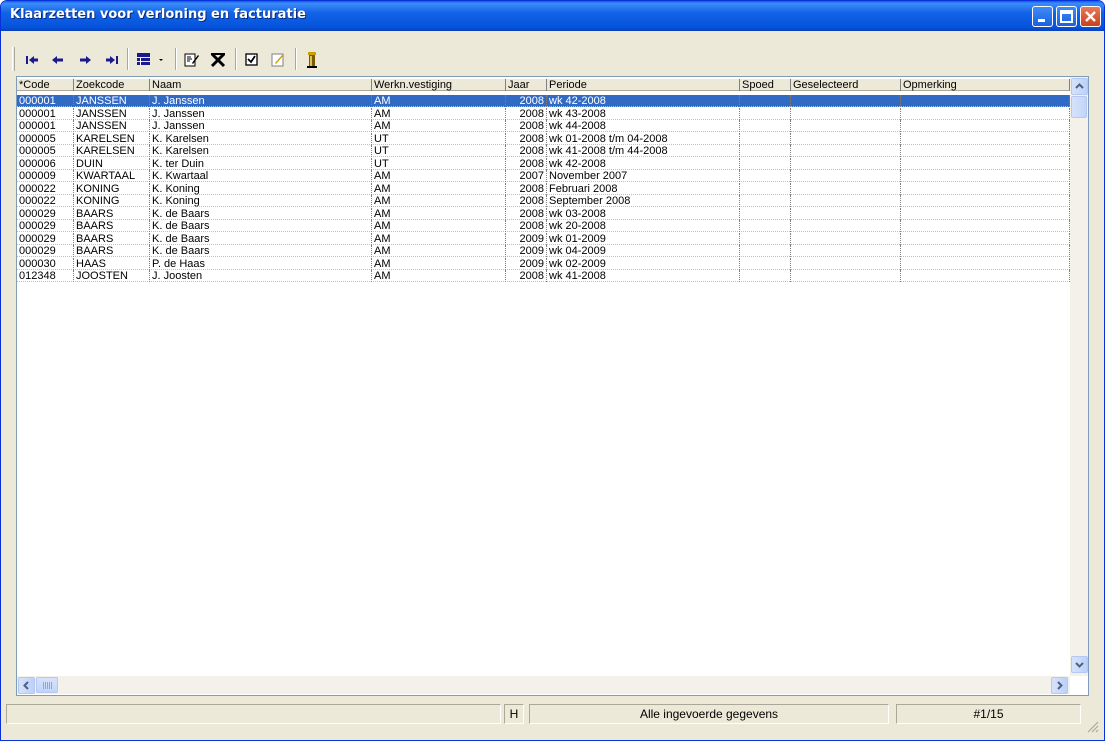 The image size is (1105, 741). What do you see at coordinates (112, 238) in the screenshot?
I see `cell-zoekcode: BAARS` at bounding box center [112, 238].